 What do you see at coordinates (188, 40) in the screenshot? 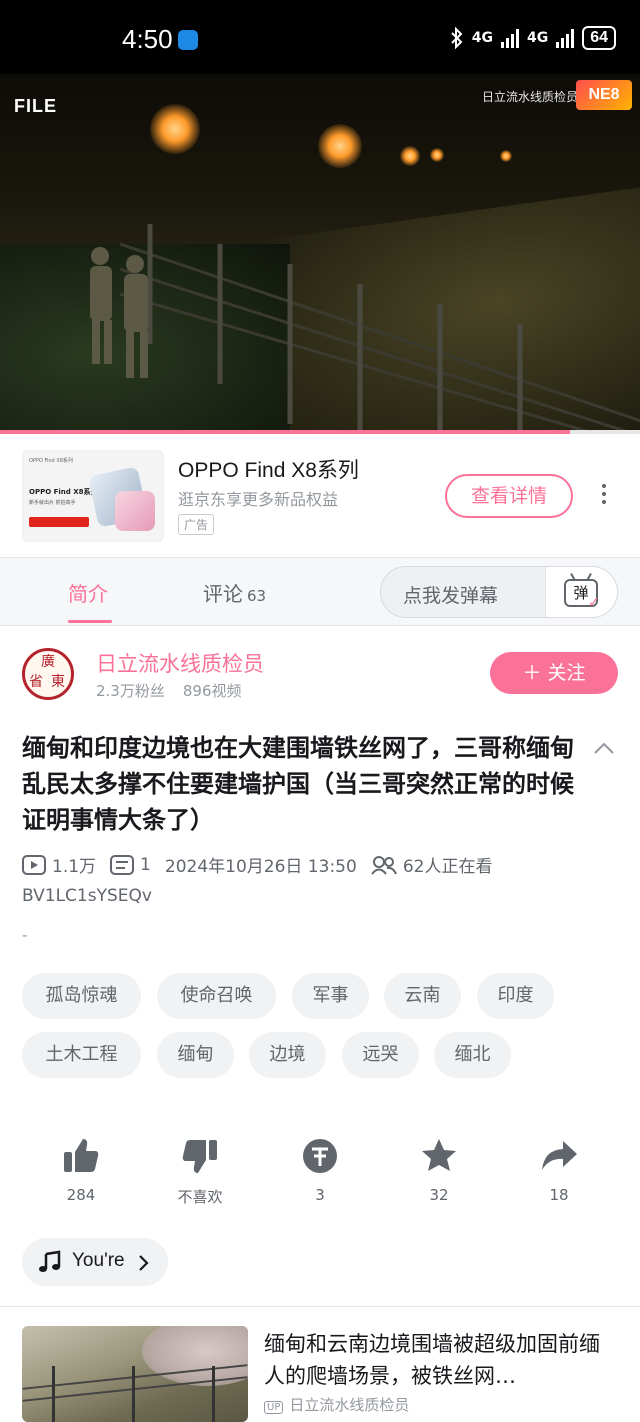
I see `app-notification-icon` at bounding box center [188, 40].